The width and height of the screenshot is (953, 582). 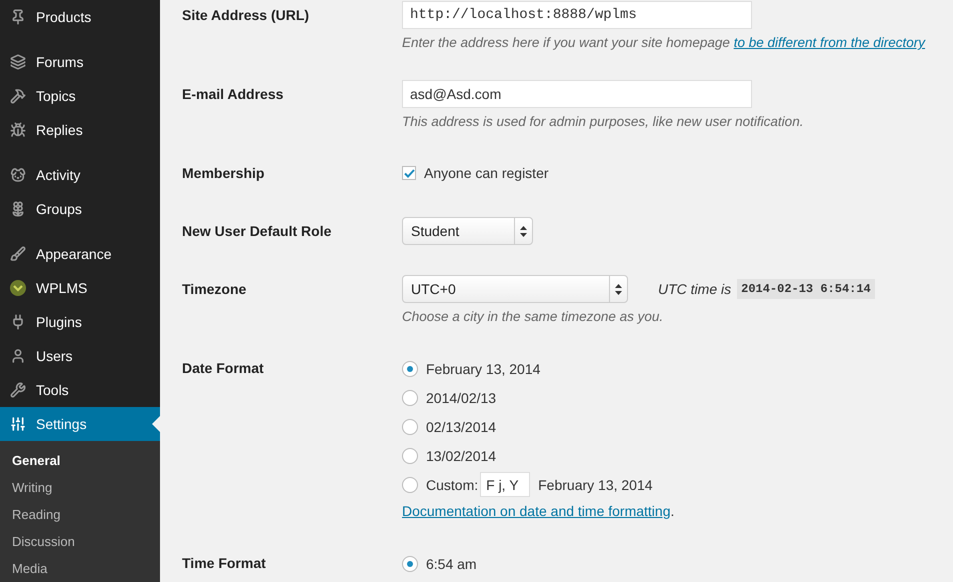 I want to click on utc-time-label: UTC time is, so click(x=695, y=289).